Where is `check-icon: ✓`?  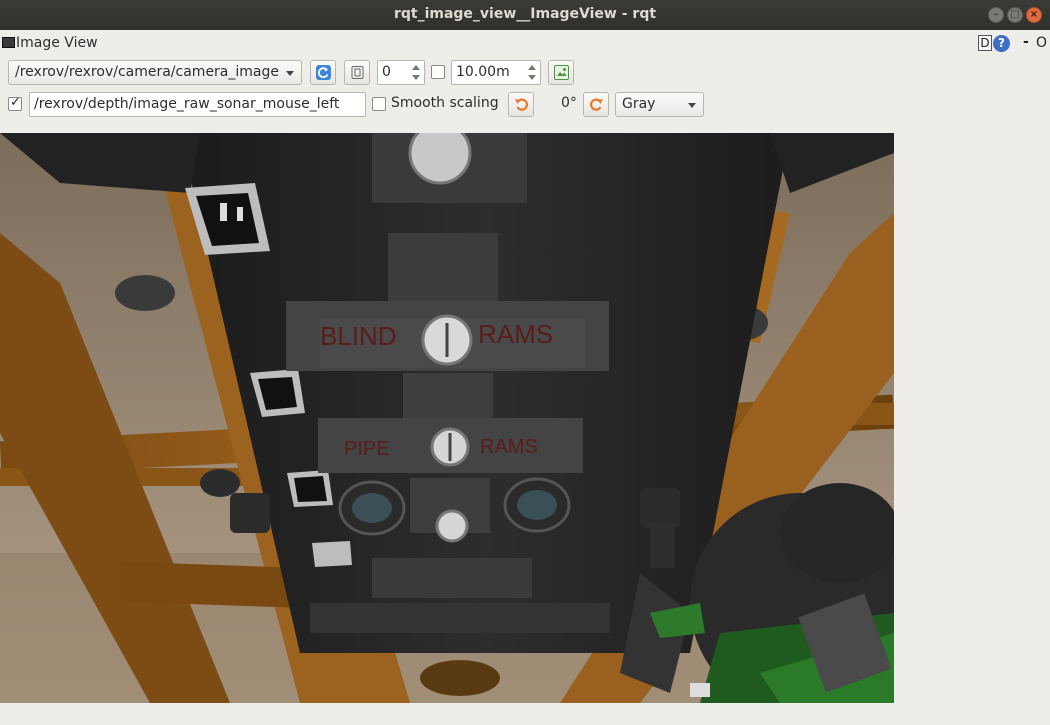
check-icon: ✓ is located at coordinates (15, 102).